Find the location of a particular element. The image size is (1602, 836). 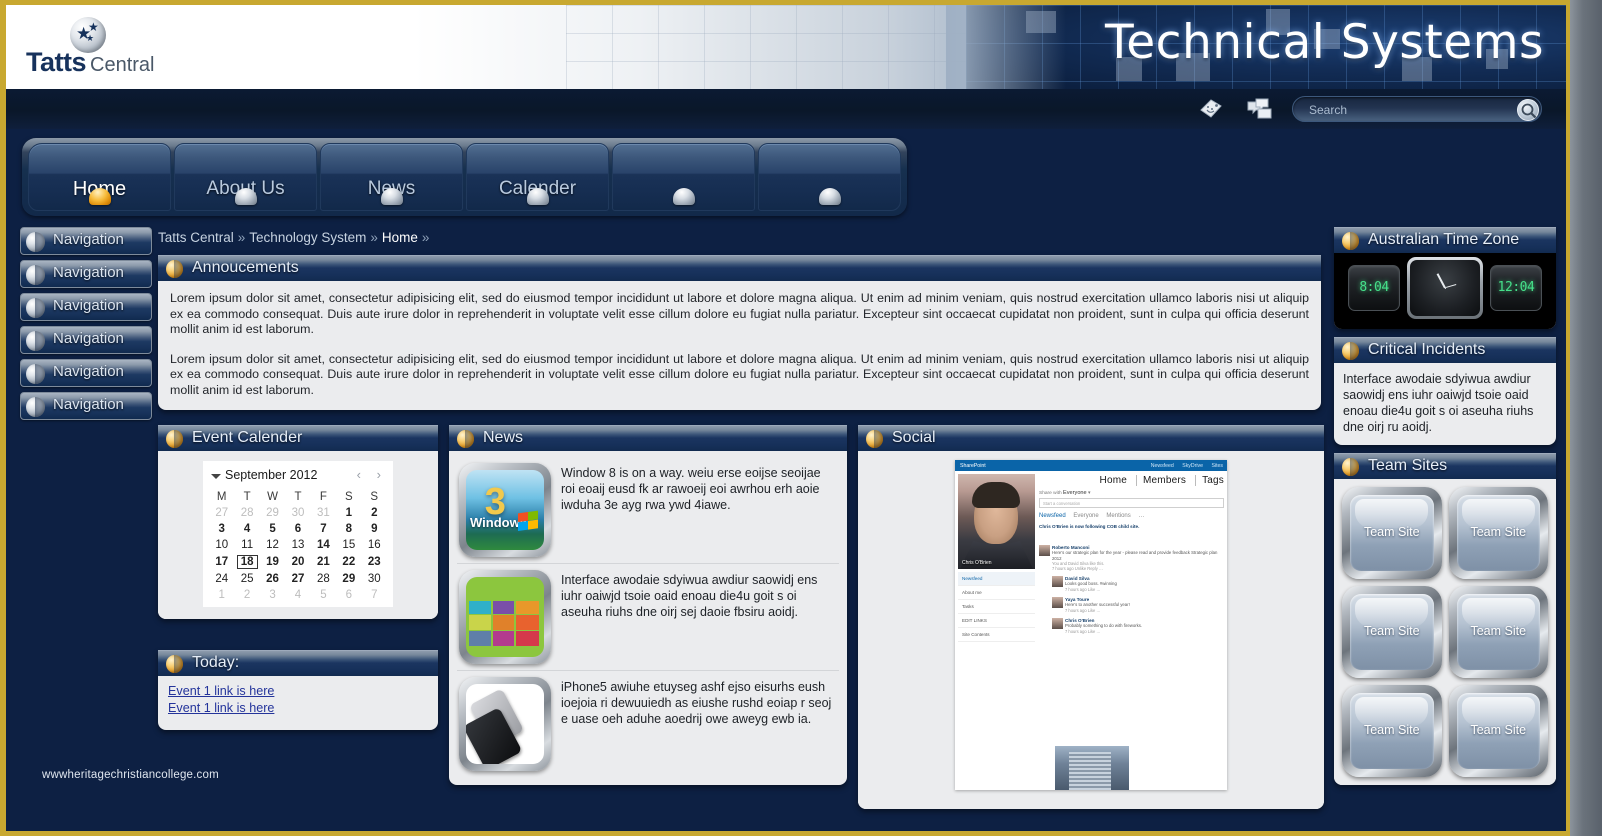

suite-link-sites: Sites is located at coordinates (1217, 466).